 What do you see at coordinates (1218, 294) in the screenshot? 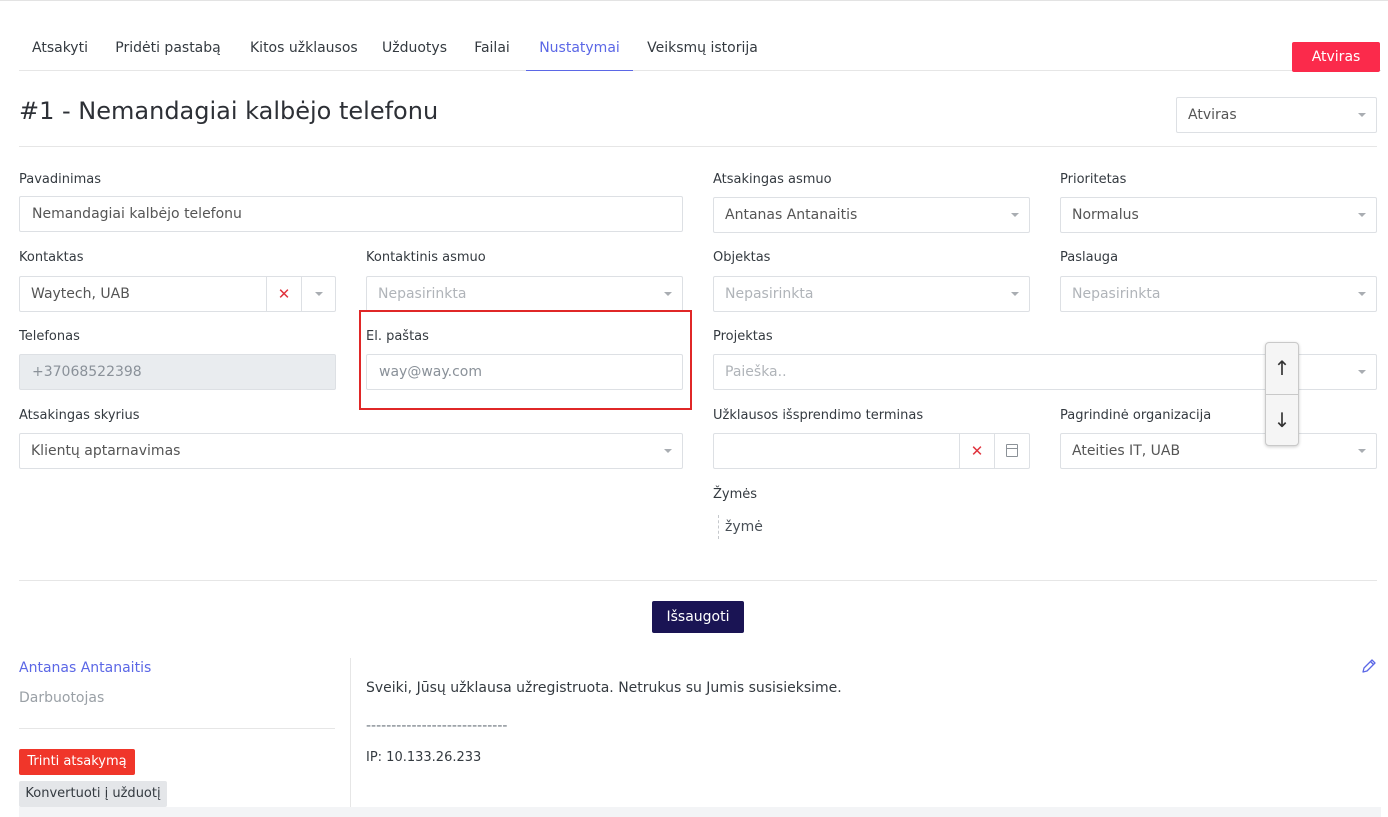
I see `paslauga-select: Nepasirinkta` at bounding box center [1218, 294].